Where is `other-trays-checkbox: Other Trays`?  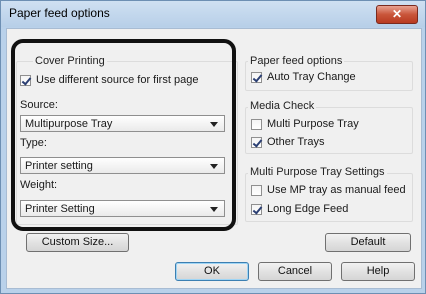 other-trays-checkbox: Other Trays is located at coordinates (287, 142).